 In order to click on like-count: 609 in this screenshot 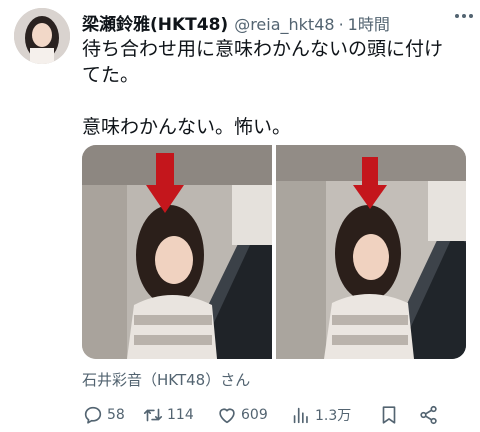, I will do `click(254, 415)`.